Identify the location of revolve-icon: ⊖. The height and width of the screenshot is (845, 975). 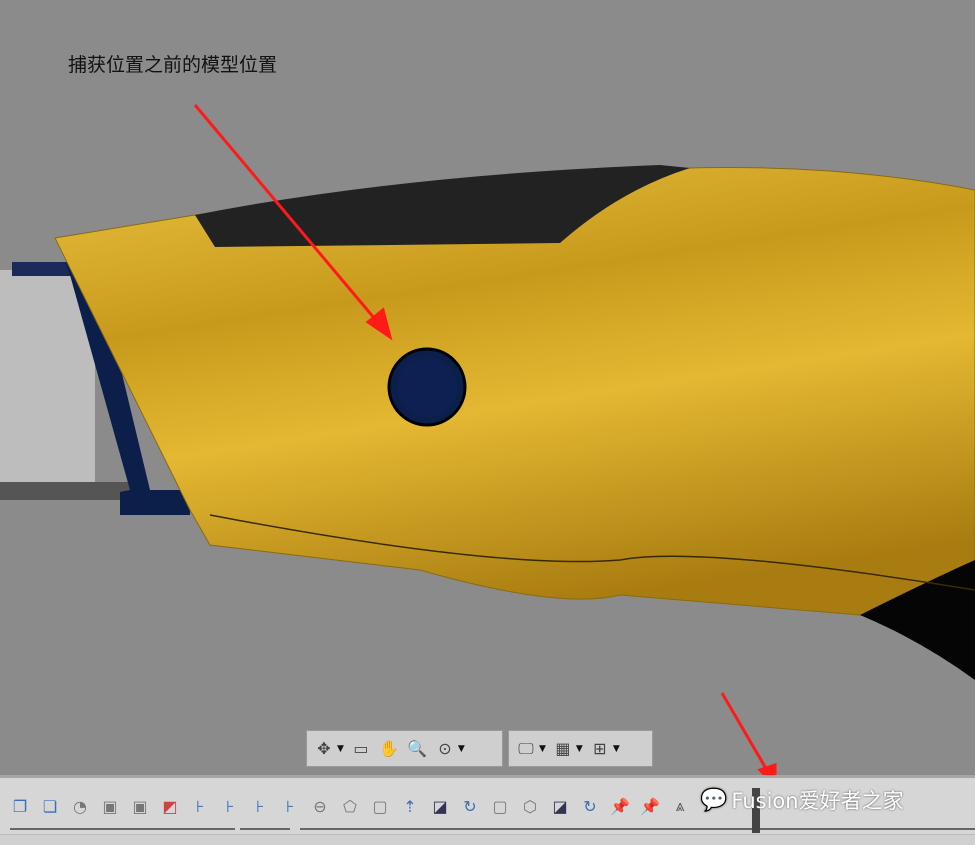
(320, 806).